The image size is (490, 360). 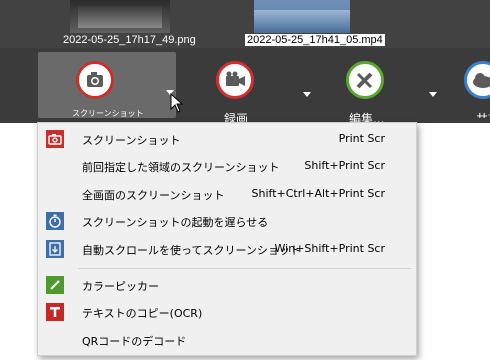 What do you see at coordinates (131, 140) in the screenshot?
I see `menu-item-label: スクリーンショット` at bounding box center [131, 140].